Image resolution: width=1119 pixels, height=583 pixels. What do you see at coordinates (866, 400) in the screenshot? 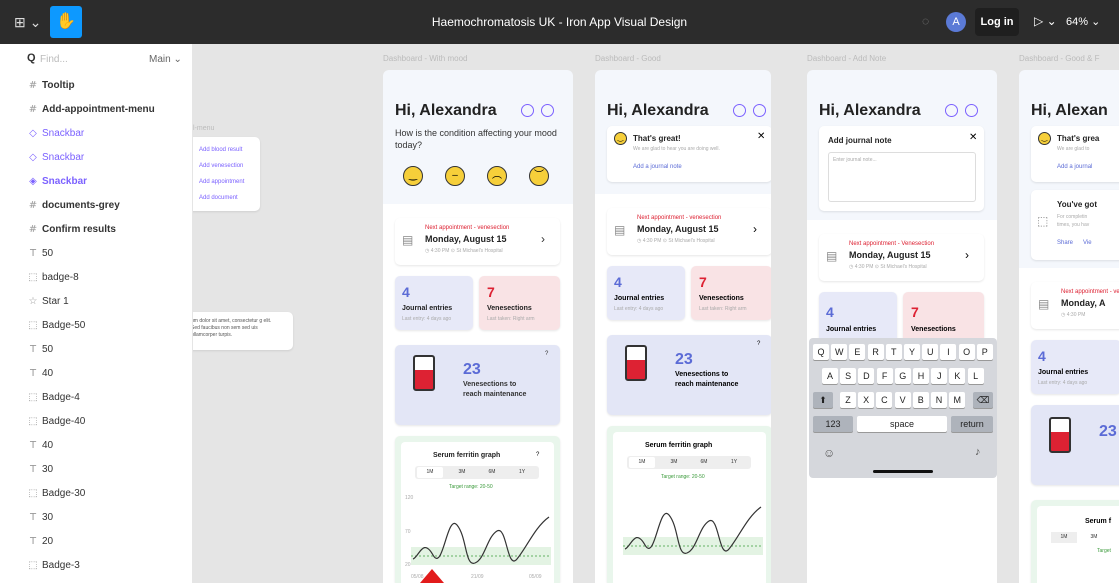
I see `keyboard-key: X` at bounding box center [866, 400].